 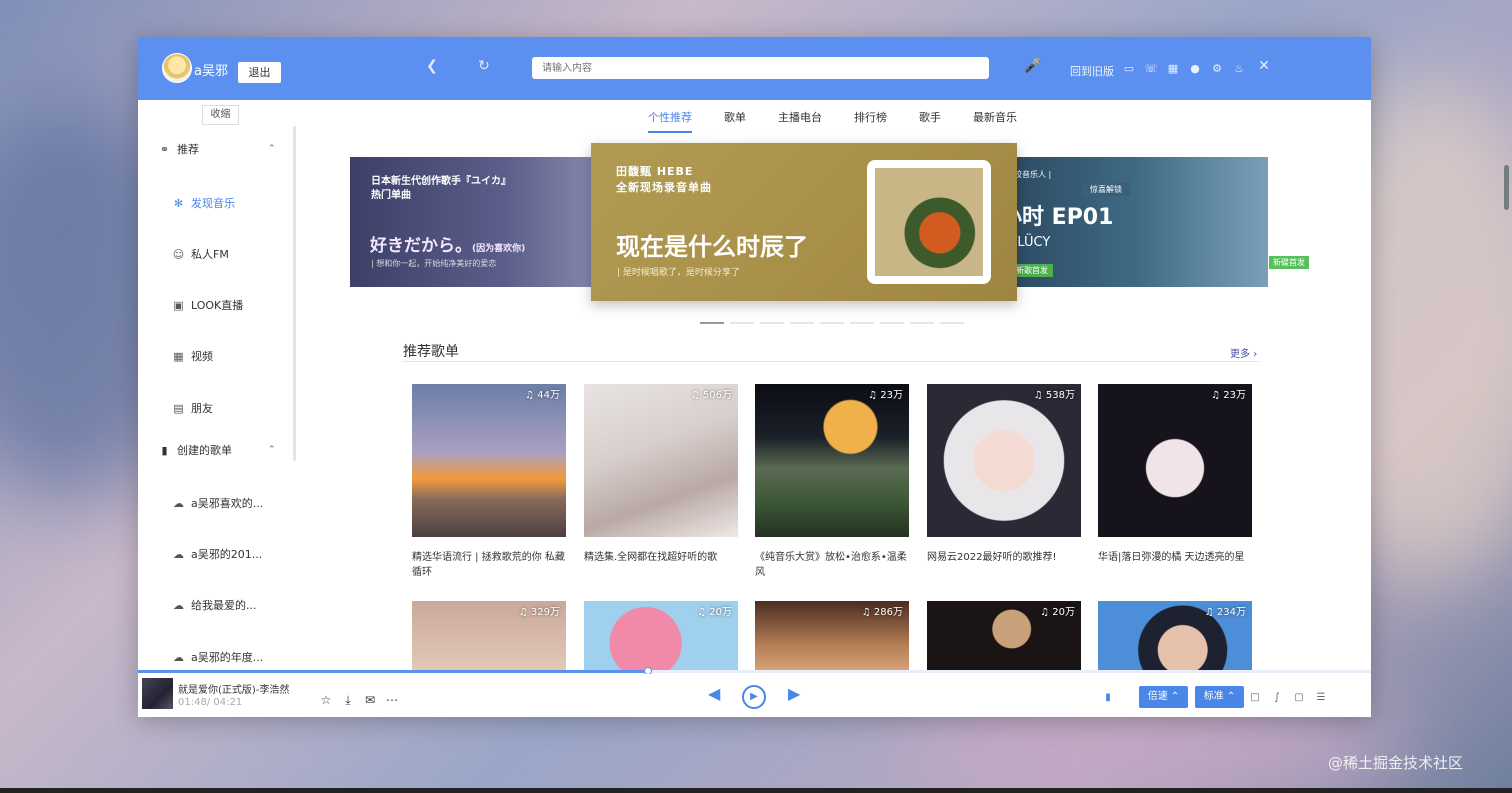 I want to click on play-count-value: 538万, so click(x=1060, y=395).